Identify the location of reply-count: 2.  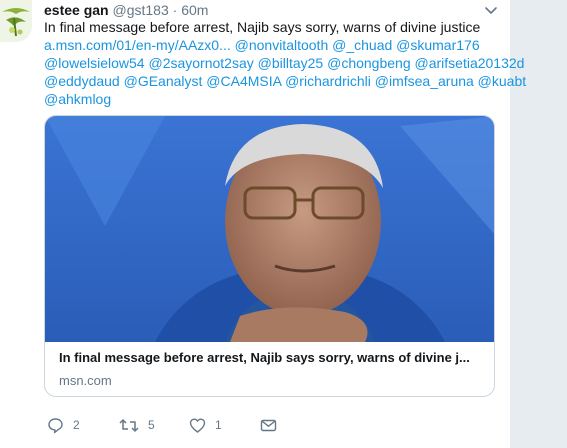
(76, 425).